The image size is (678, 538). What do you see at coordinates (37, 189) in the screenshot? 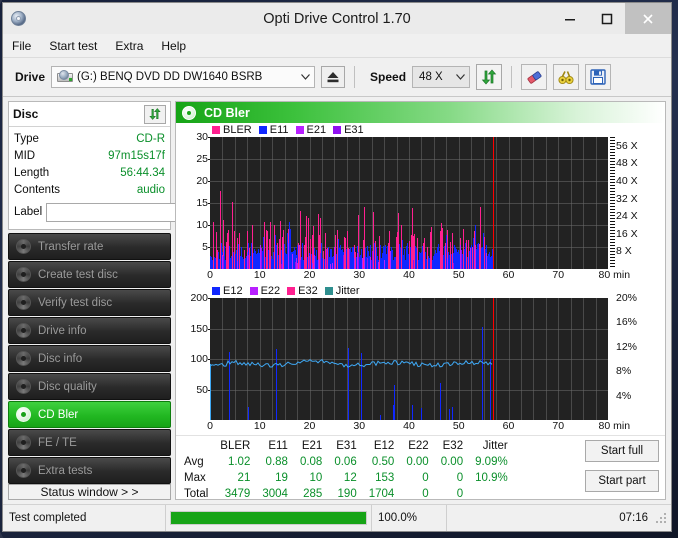
I see `disc-row-key: Contents` at bounding box center [37, 189].